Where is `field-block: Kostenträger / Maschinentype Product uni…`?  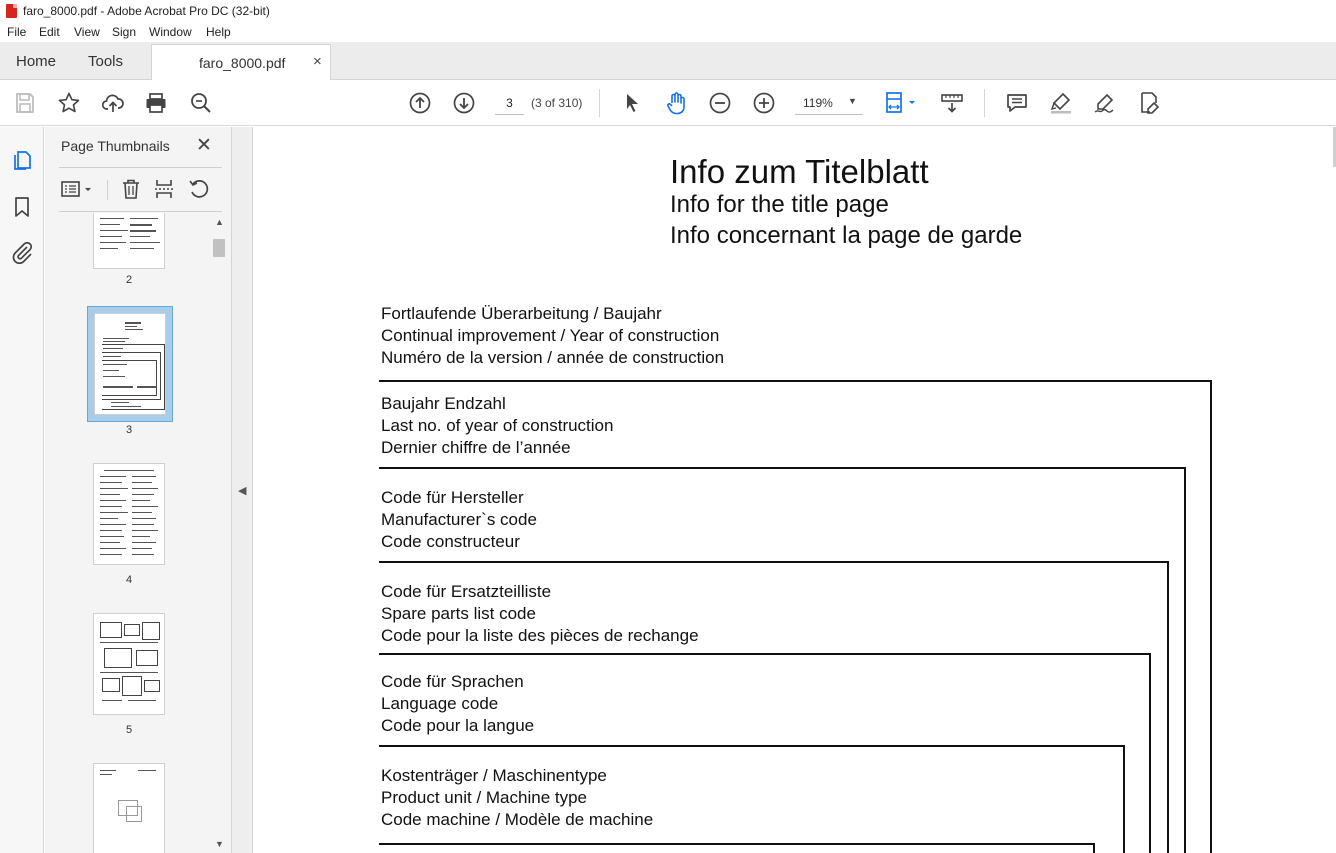
field-block: Kostenträger / Maschinentype Product uni… is located at coordinates (517, 798).